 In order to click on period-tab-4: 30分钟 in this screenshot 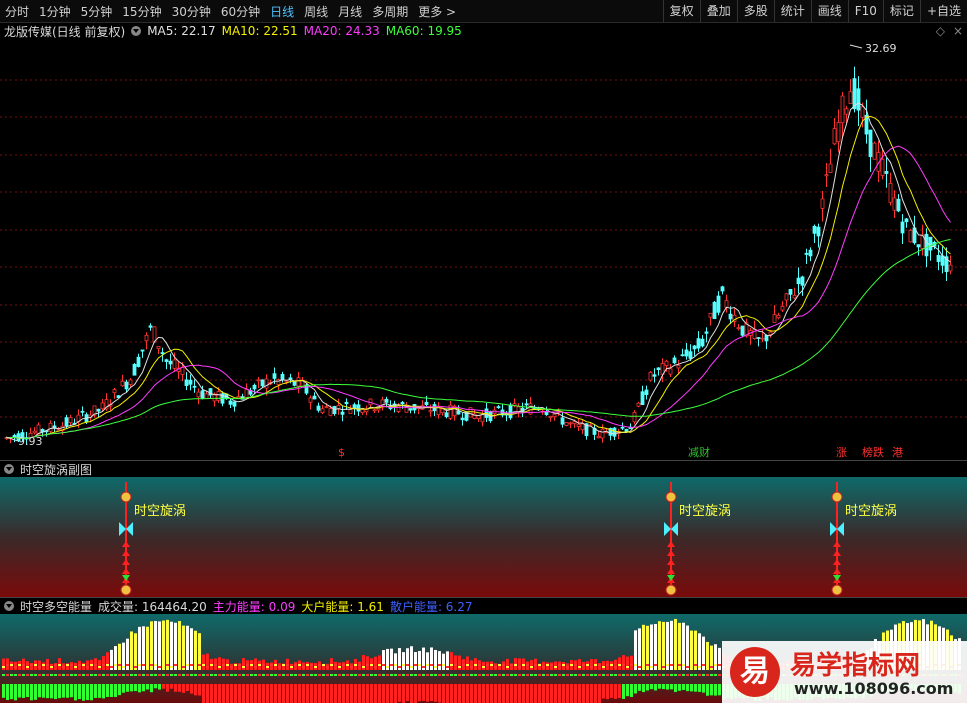, I will do `click(191, 11)`.